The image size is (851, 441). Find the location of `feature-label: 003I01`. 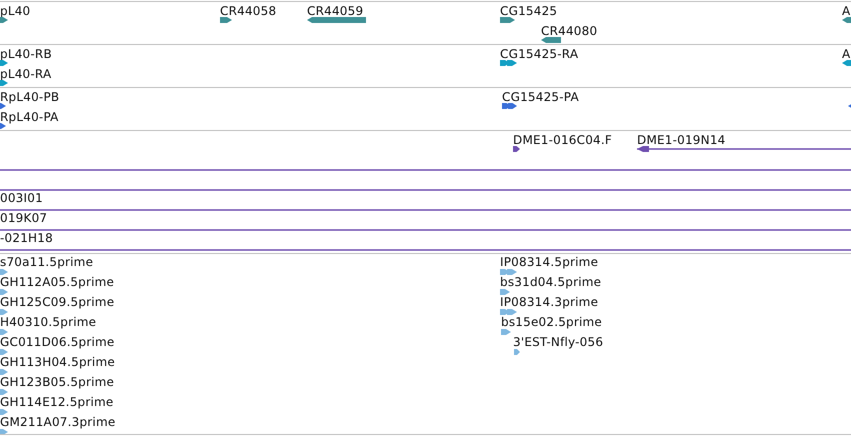

feature-label: 003I01 is located at coordinates (21, 198).